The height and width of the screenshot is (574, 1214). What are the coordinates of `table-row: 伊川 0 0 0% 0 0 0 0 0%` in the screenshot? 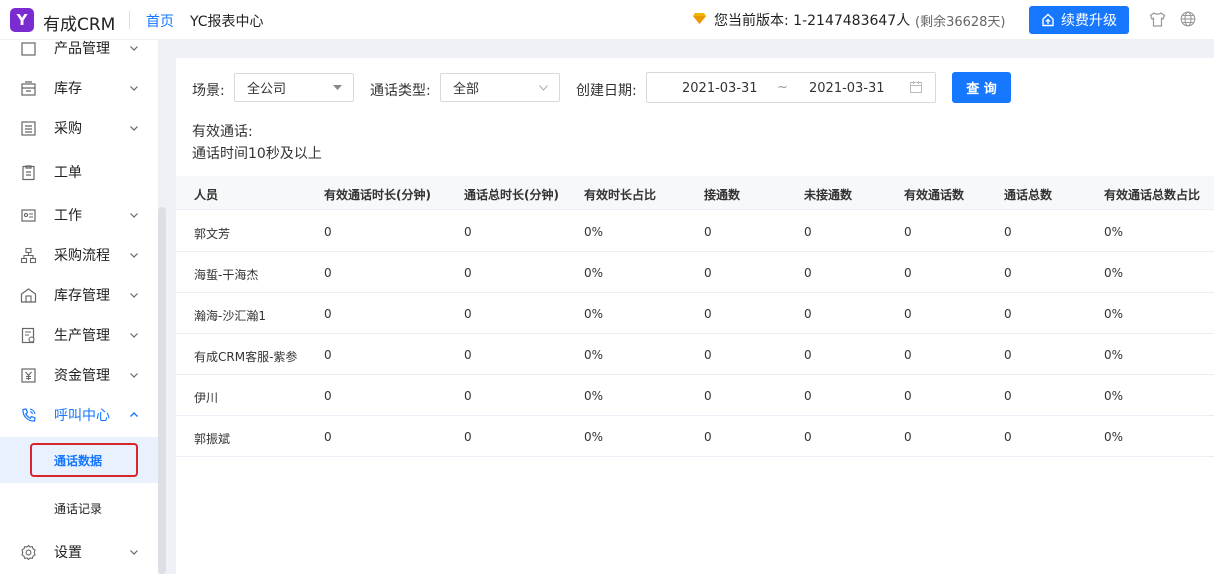 It's located at (695, 395).